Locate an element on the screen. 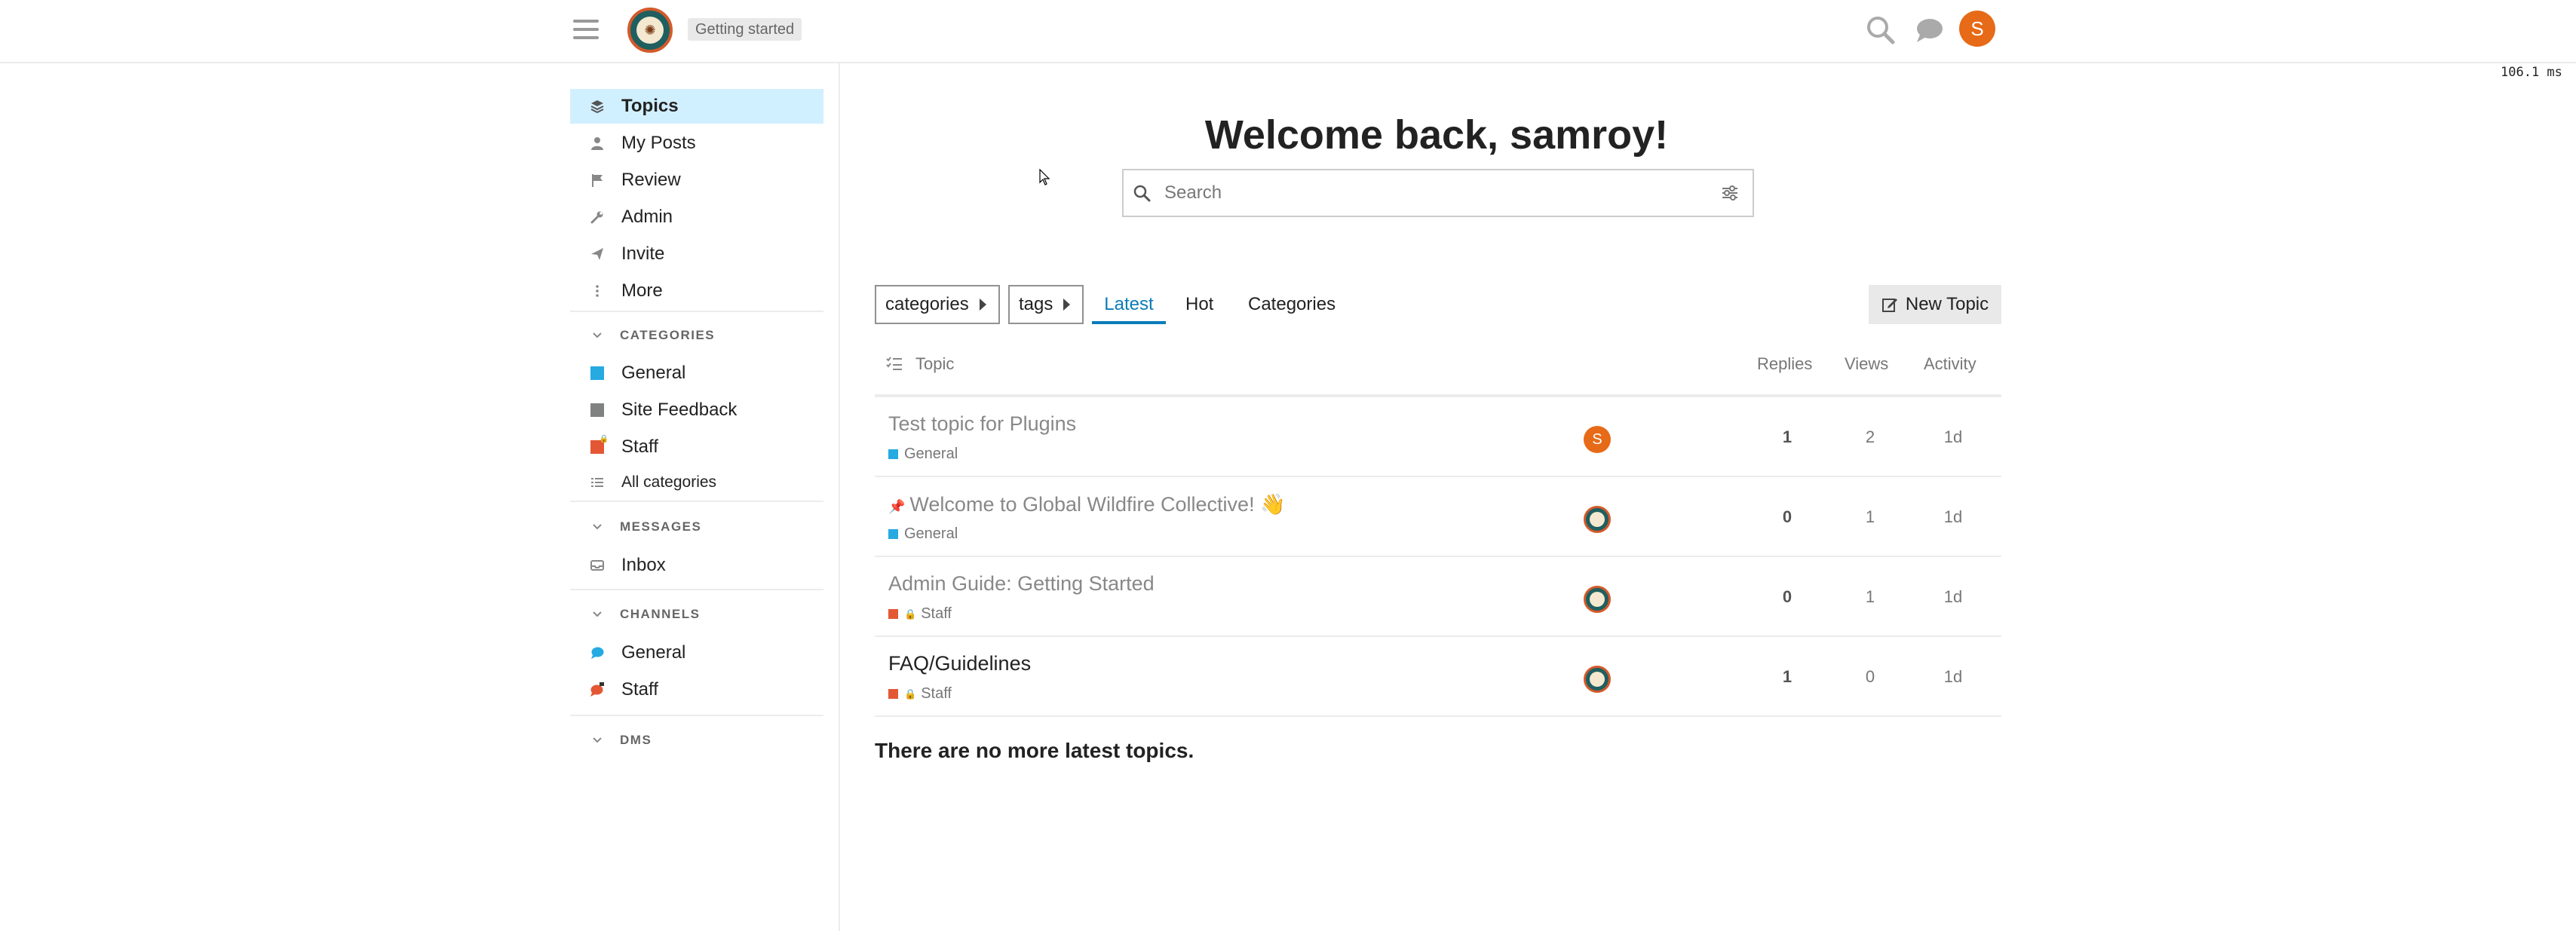 This screenshot has height=931, width=2576. tags-filter-label: tags is located at coordinates (1036, 304).